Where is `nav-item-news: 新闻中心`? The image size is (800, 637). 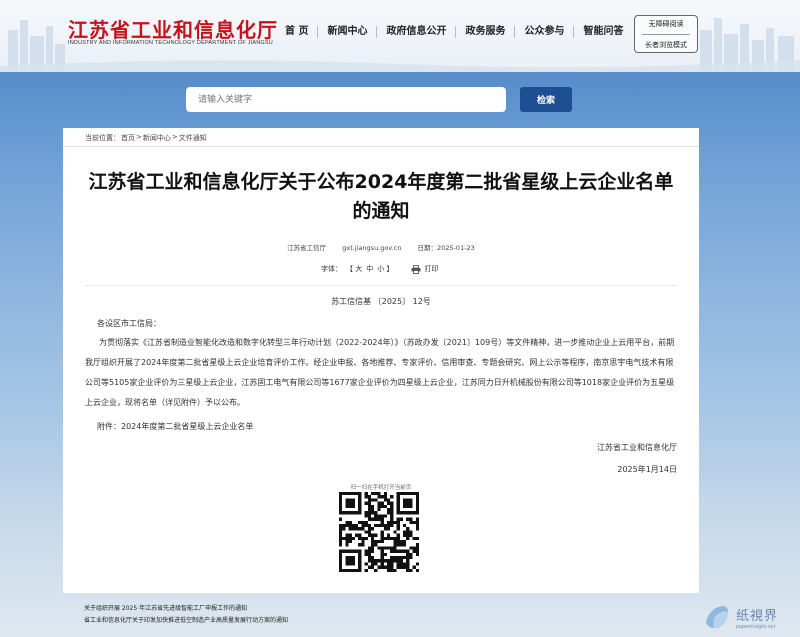 nav-item-news: 新闻中心 is located at coordinates (348, 32).